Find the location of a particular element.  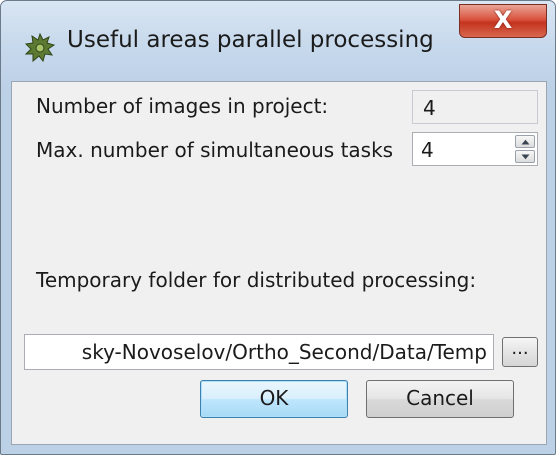

images-count-field: 4 is located at coordinates (475, 107).